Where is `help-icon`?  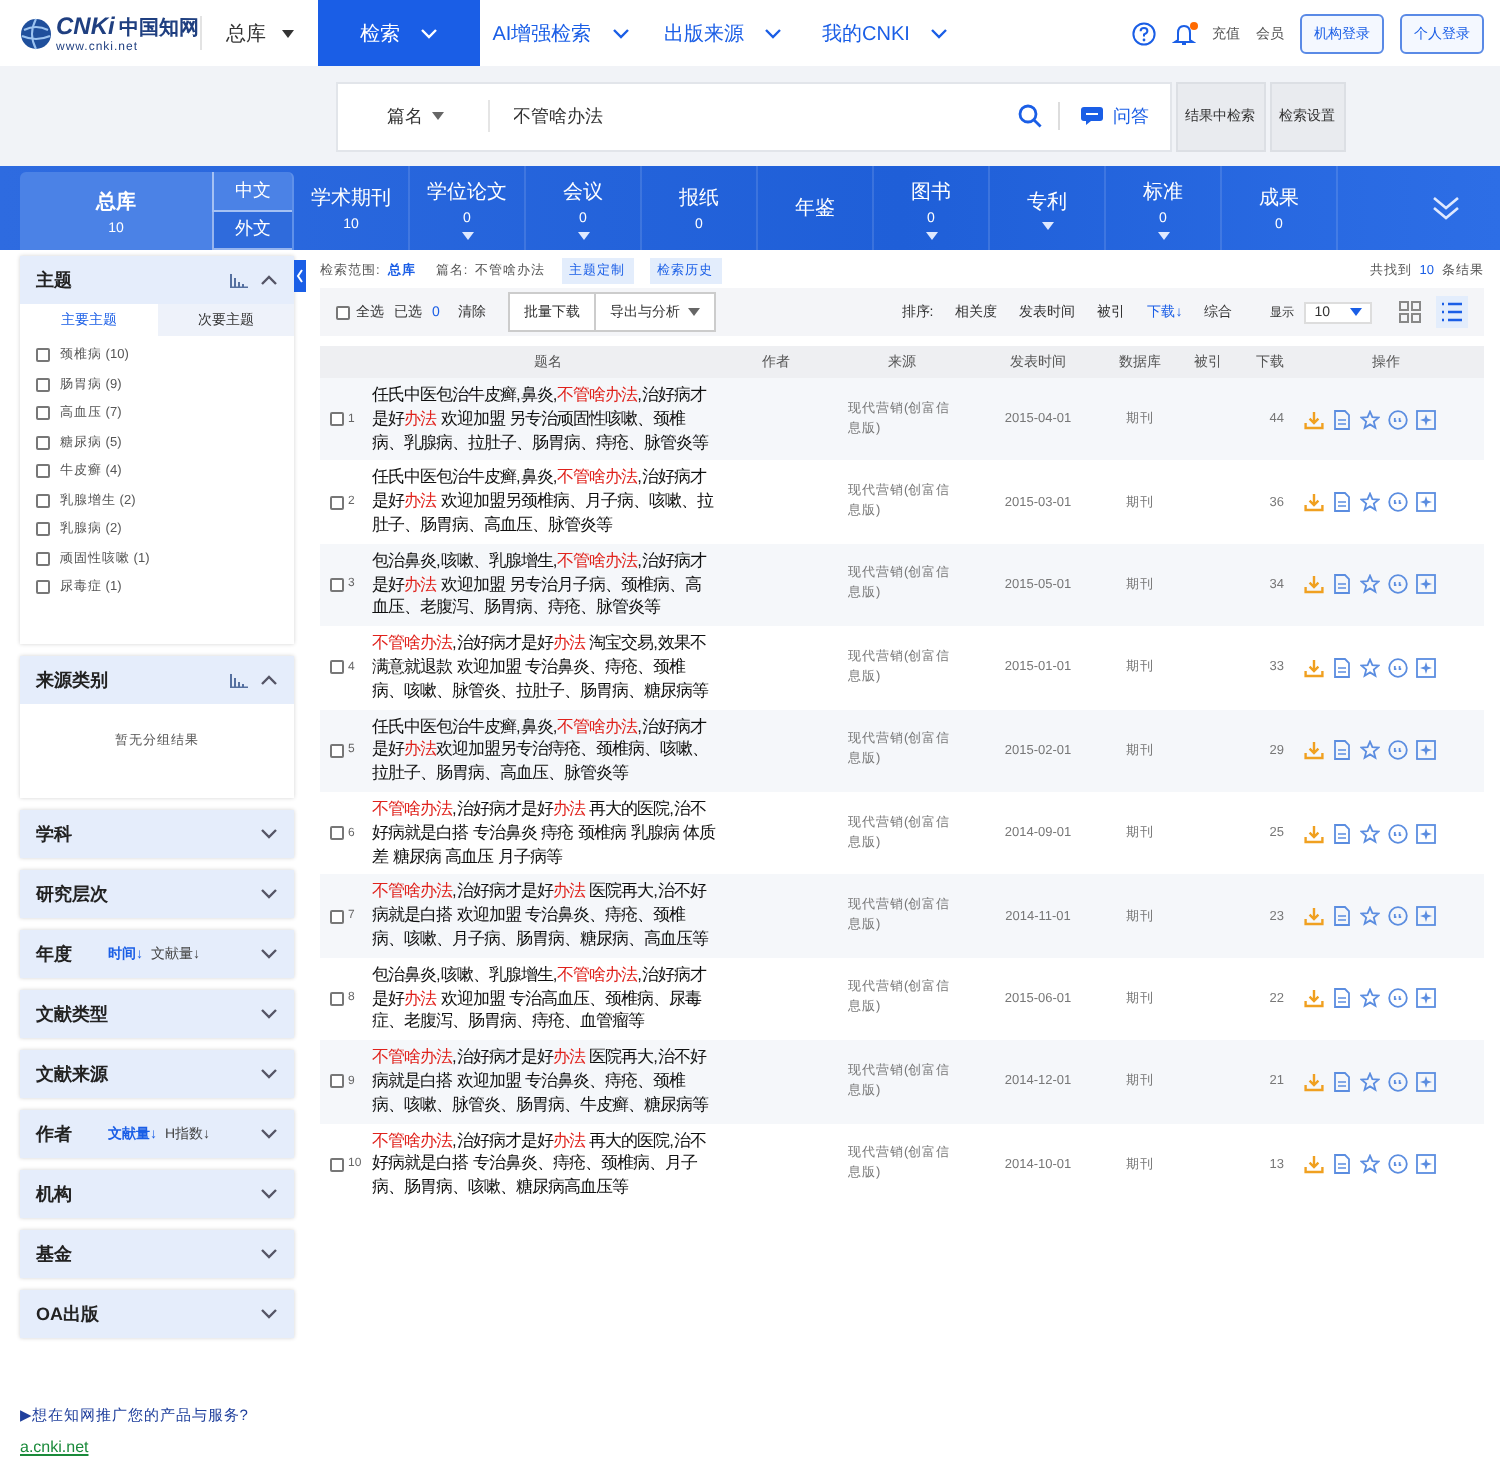
help-icon is located at coordinates (1144, 33).